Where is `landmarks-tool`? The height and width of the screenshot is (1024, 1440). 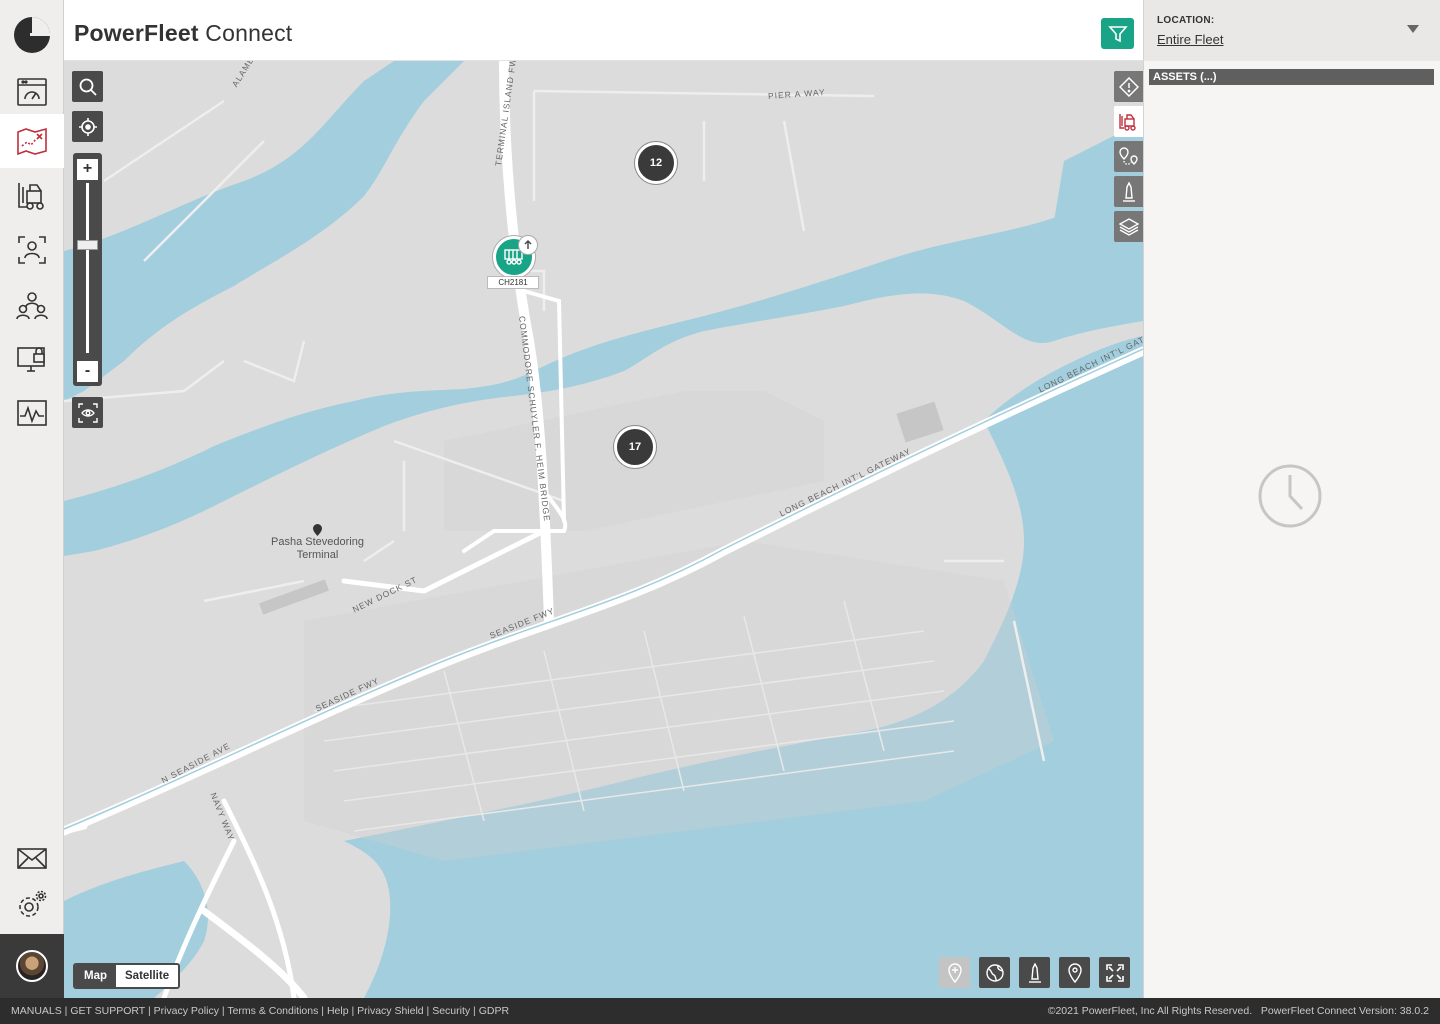 landmarks-tool is located at coordinates (1128, 191).